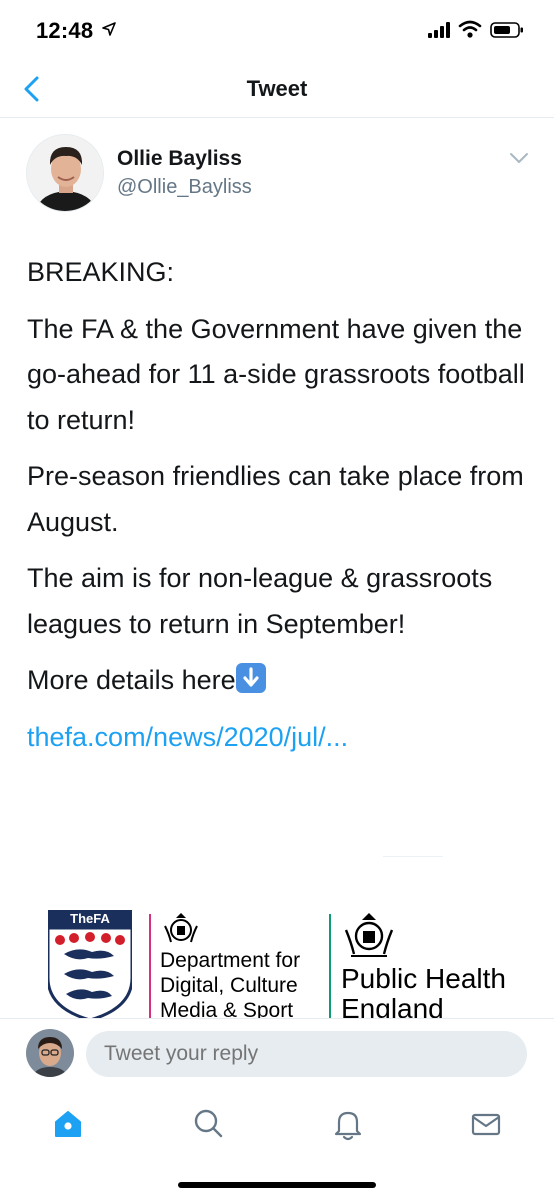  I want to click on home-indicator, so click(277, 1185).